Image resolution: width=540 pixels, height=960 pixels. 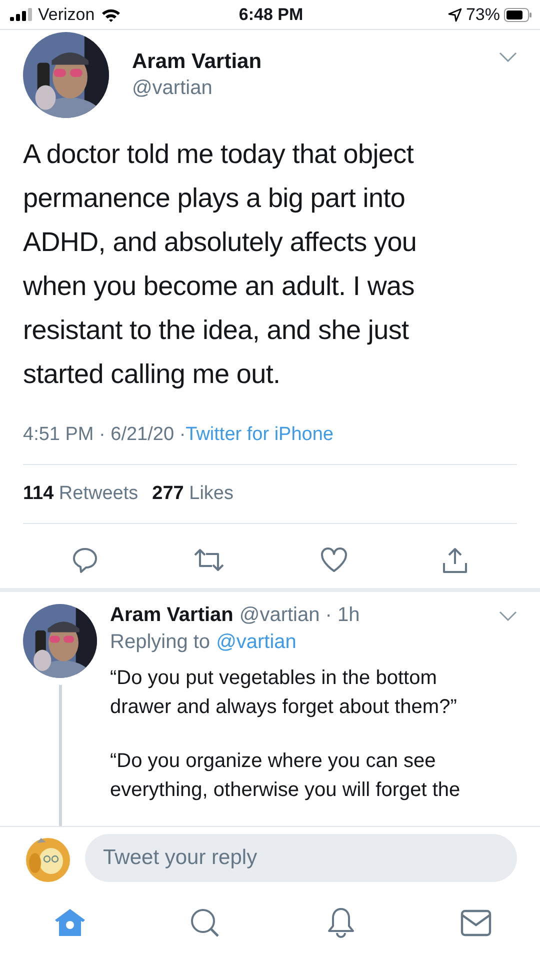 What do you see at coordinates (80, 494) in the screenshot?
I see `retweet-count: 114 Retweets` at bounding box center [80, 494].